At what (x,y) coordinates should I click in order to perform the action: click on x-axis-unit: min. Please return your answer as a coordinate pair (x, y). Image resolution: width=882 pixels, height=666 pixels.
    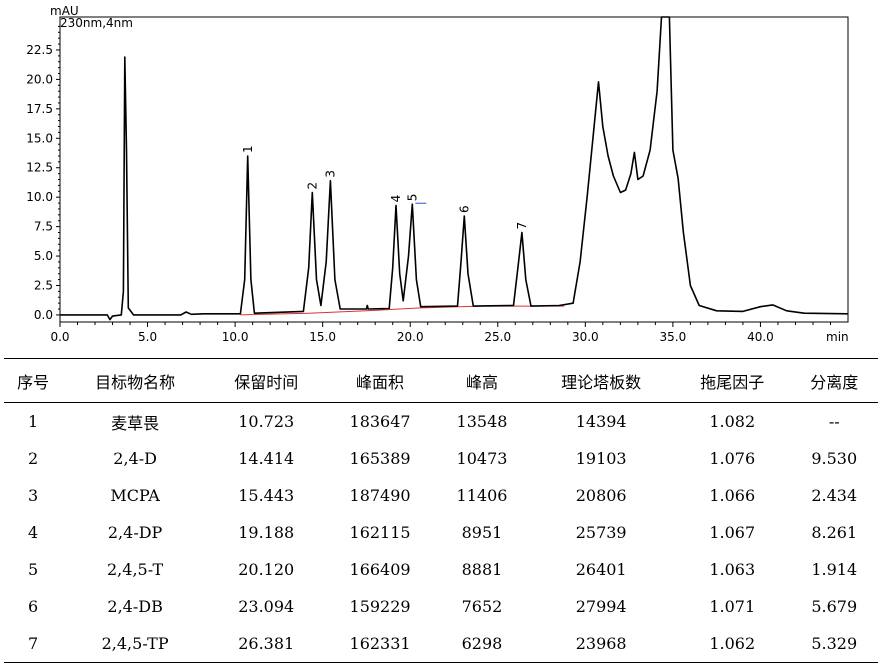
    Looking at the image, I should click on (837, 337).